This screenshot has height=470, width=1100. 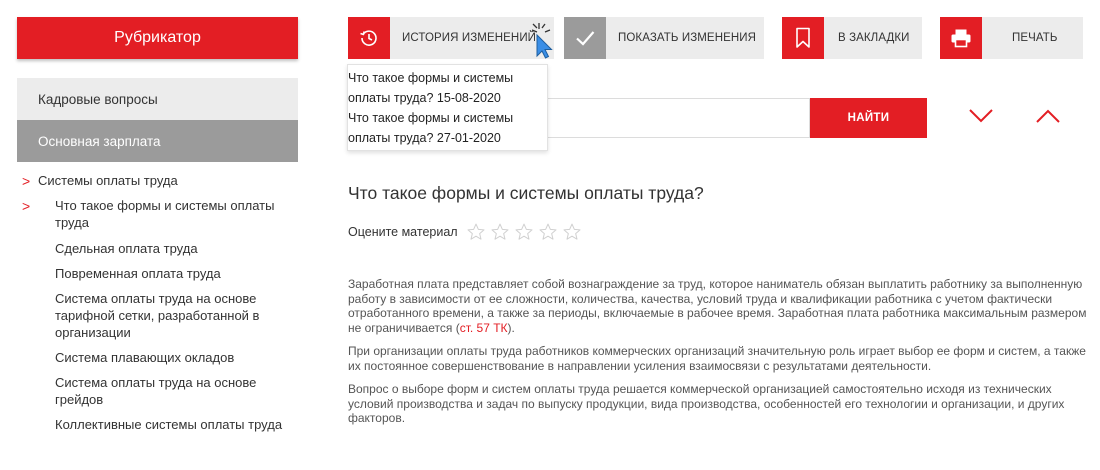 What do you see at coordinates (961, 38) in the screenshot?
I see `printer-icon` at bounding box center [961, 38].